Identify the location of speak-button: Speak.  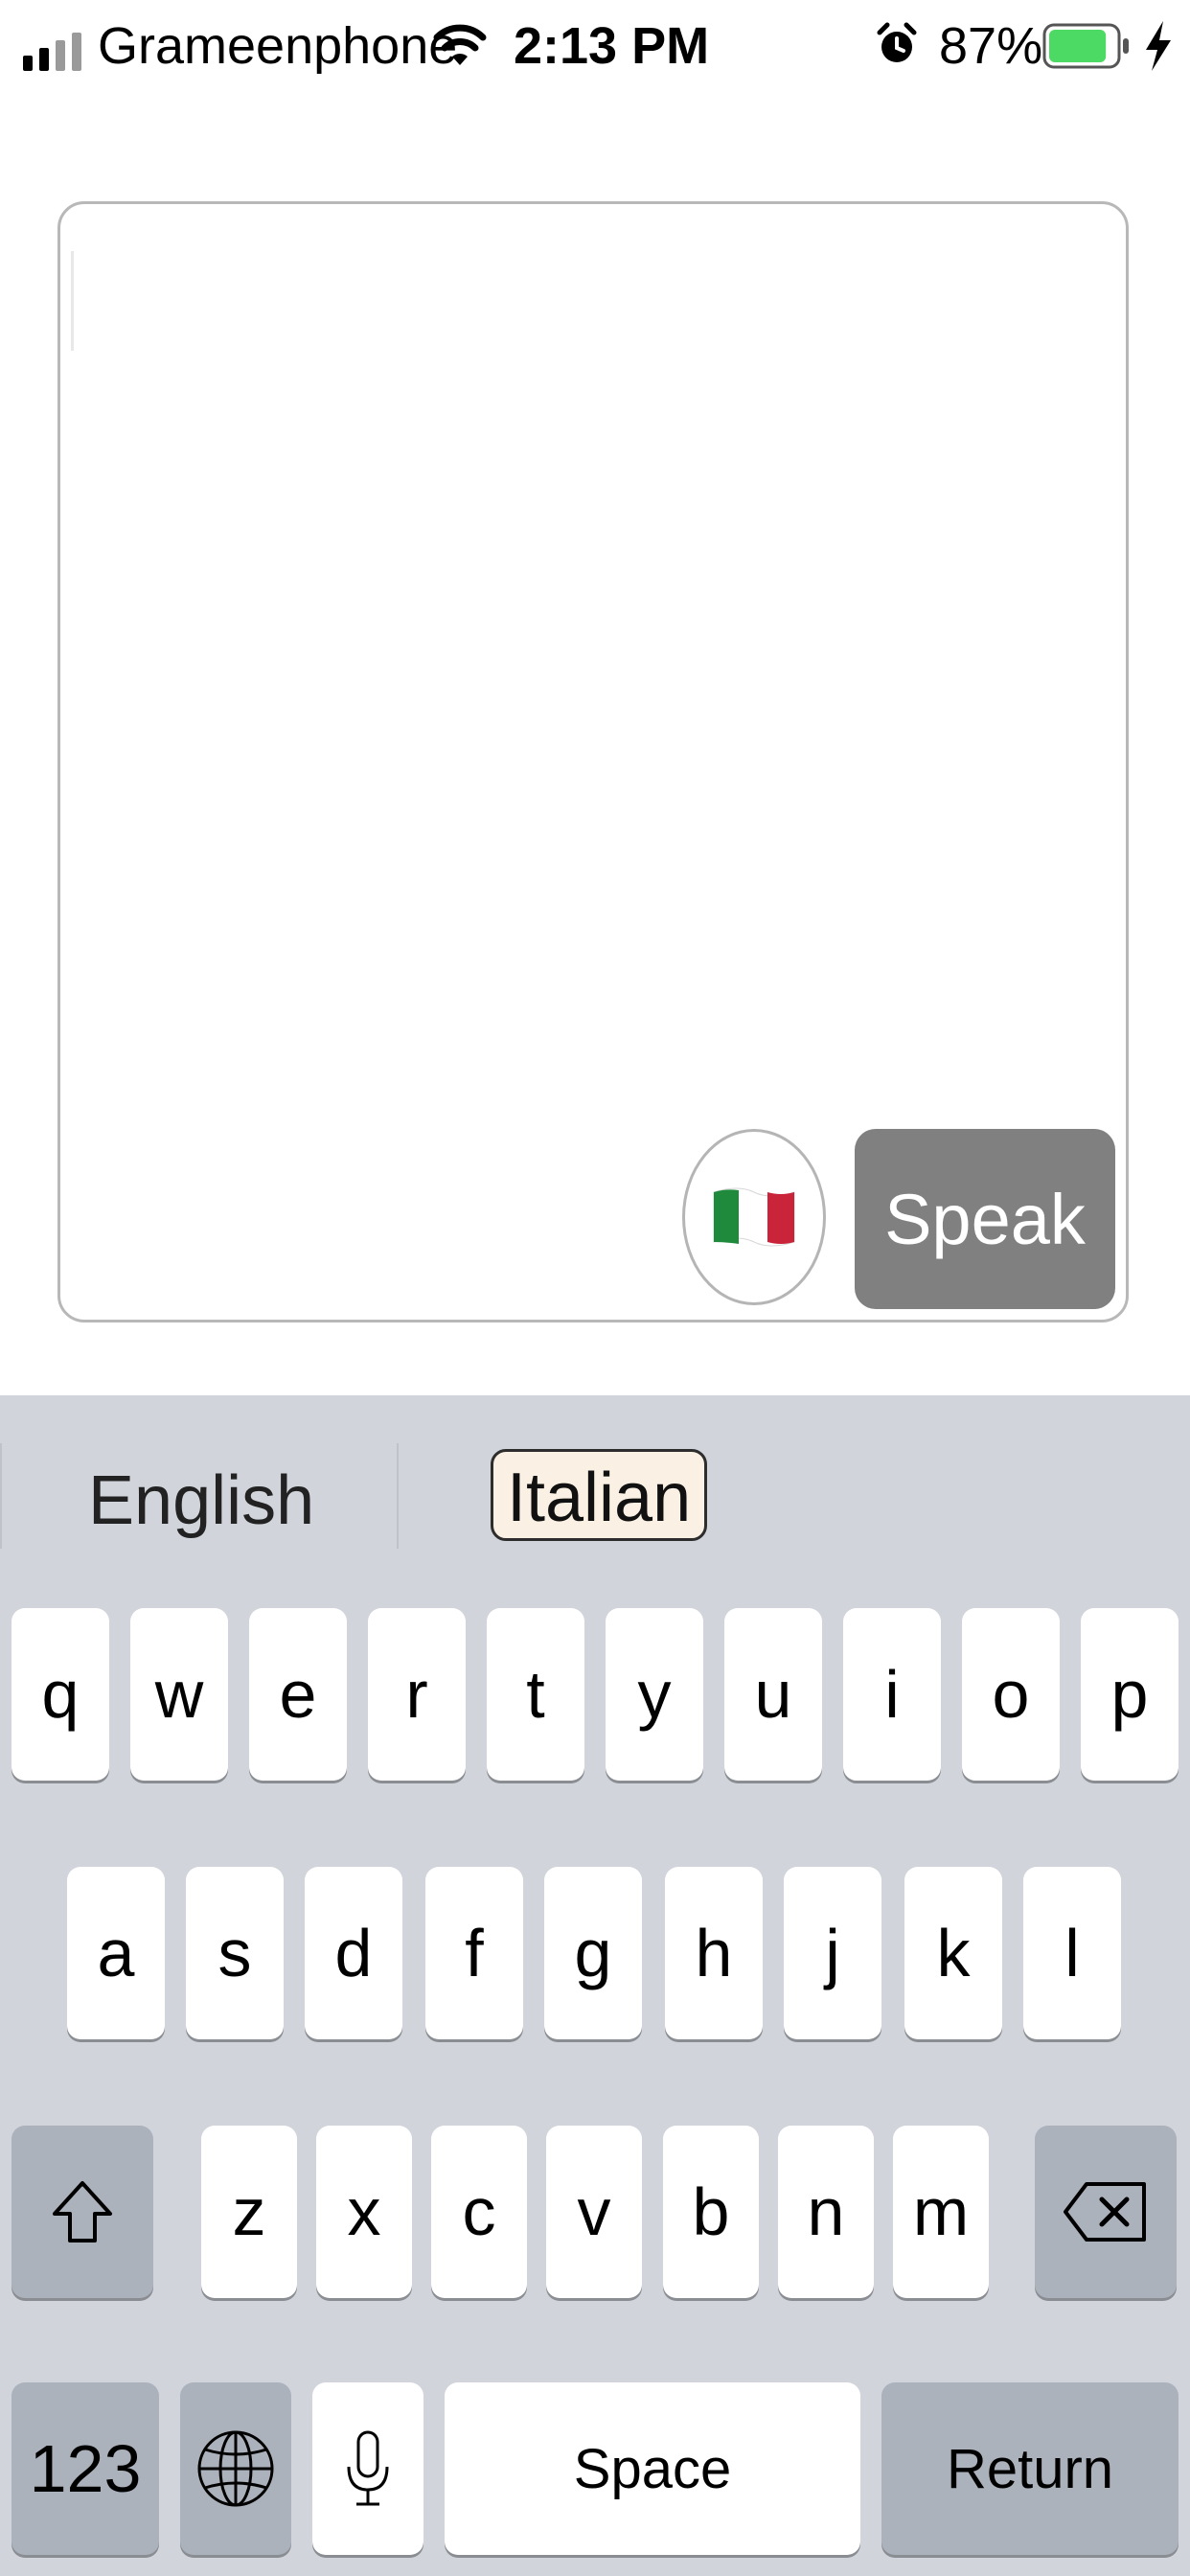
(985, 1219).